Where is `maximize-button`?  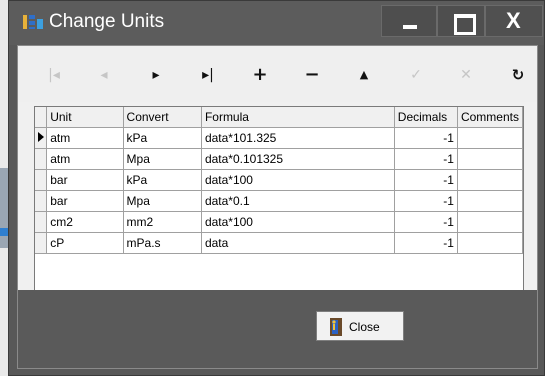 maximize-button is located at coordinates (461, 21).